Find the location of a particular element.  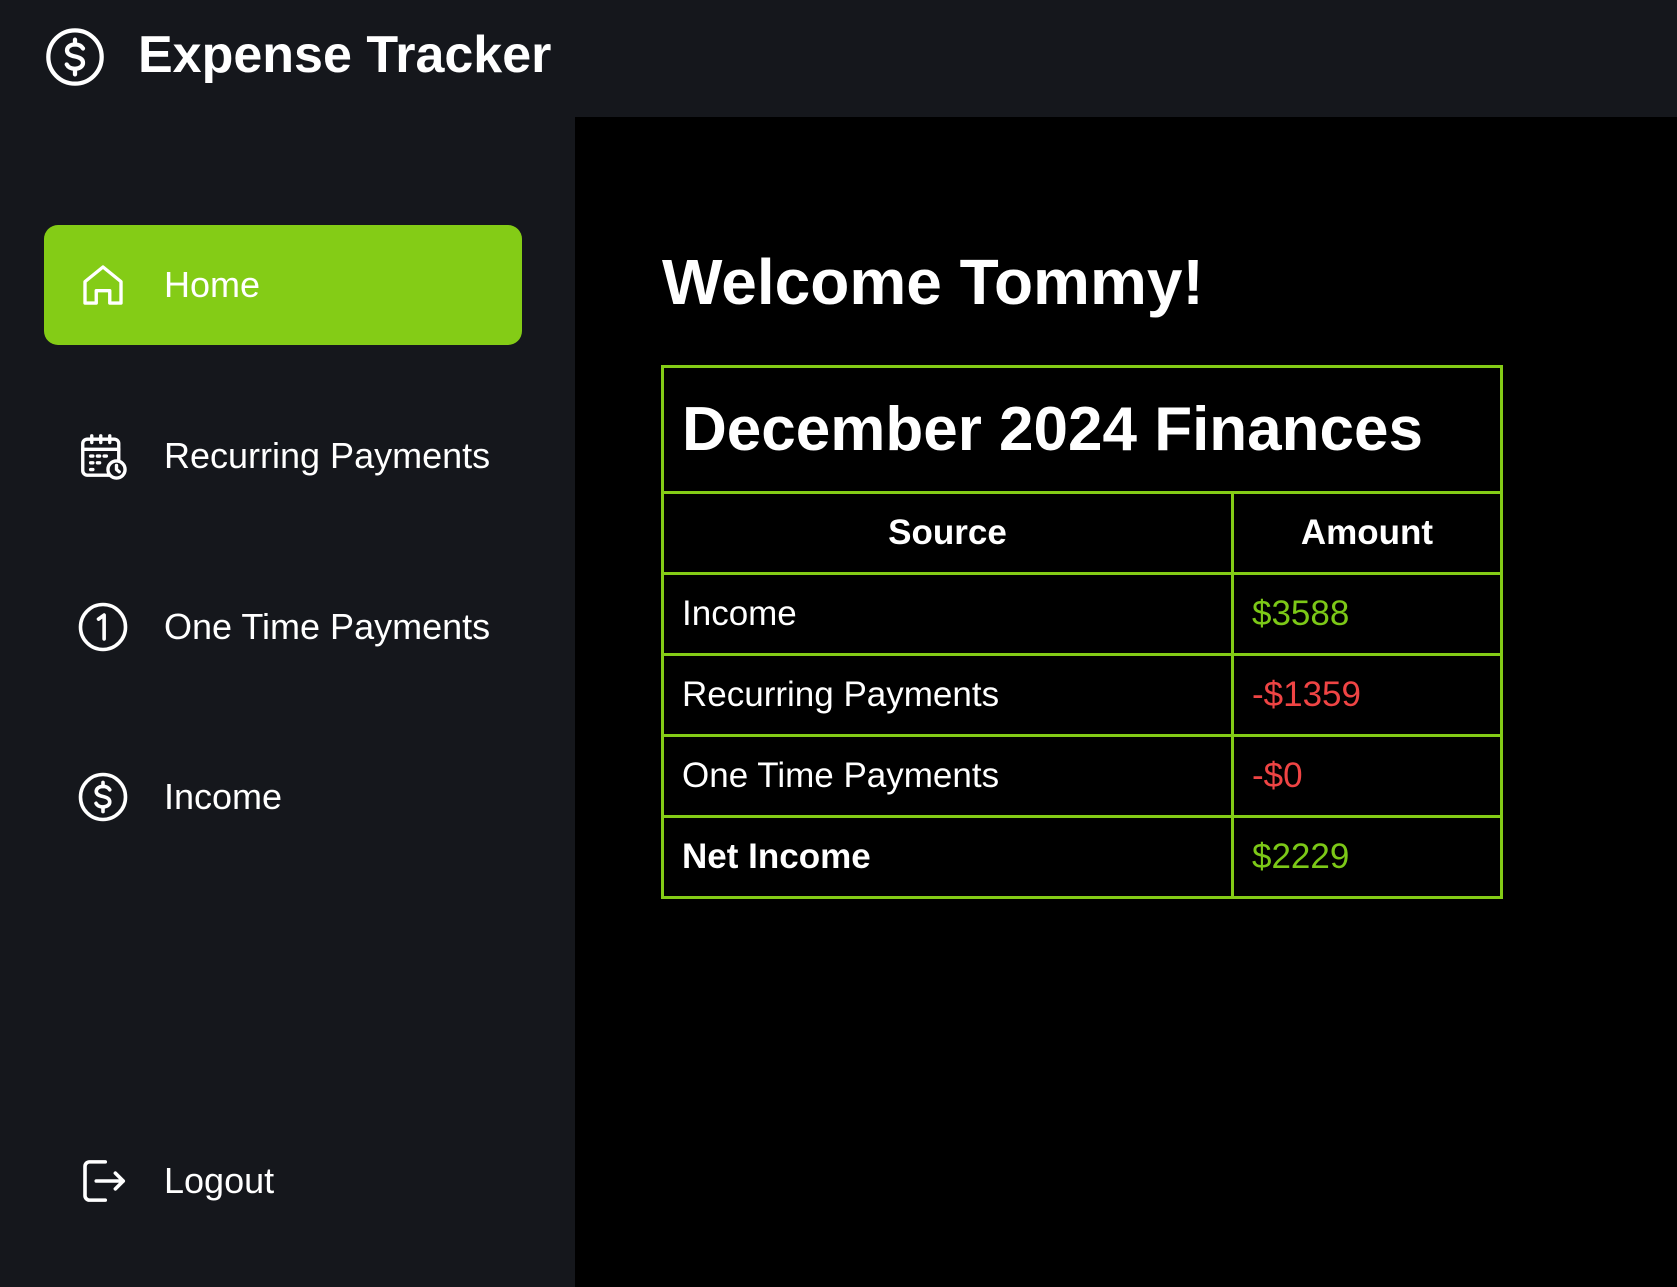

table-row: Income $3588 is located at coordinates (1082, 614).